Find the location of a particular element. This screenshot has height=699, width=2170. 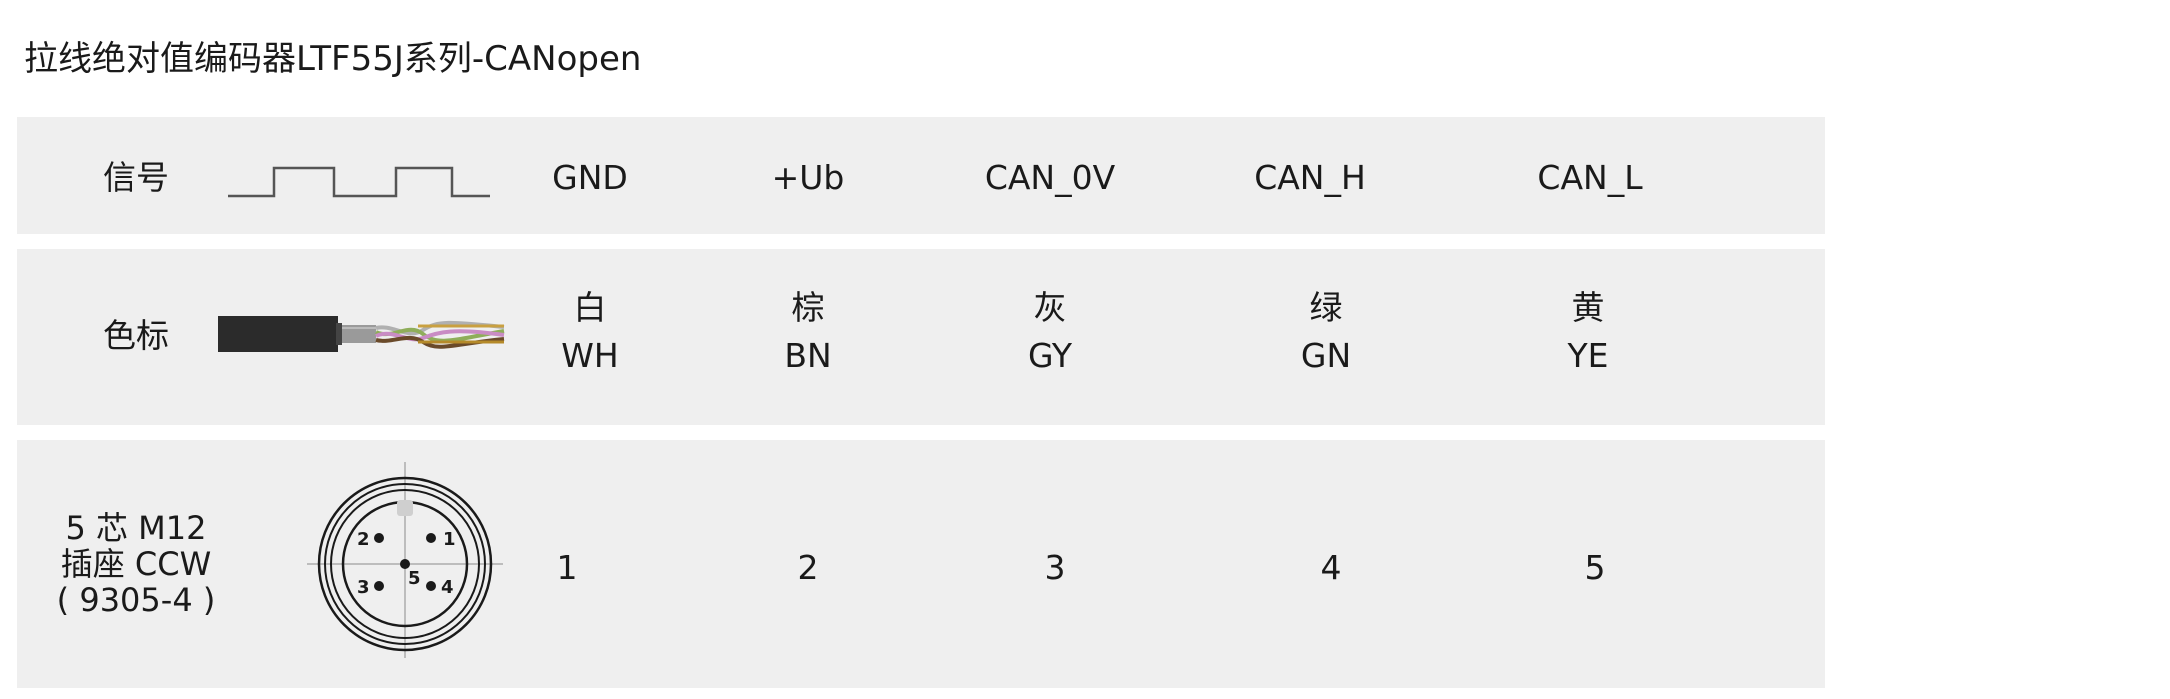

signal-ub: +Ub is located at coordinates (808, 177).